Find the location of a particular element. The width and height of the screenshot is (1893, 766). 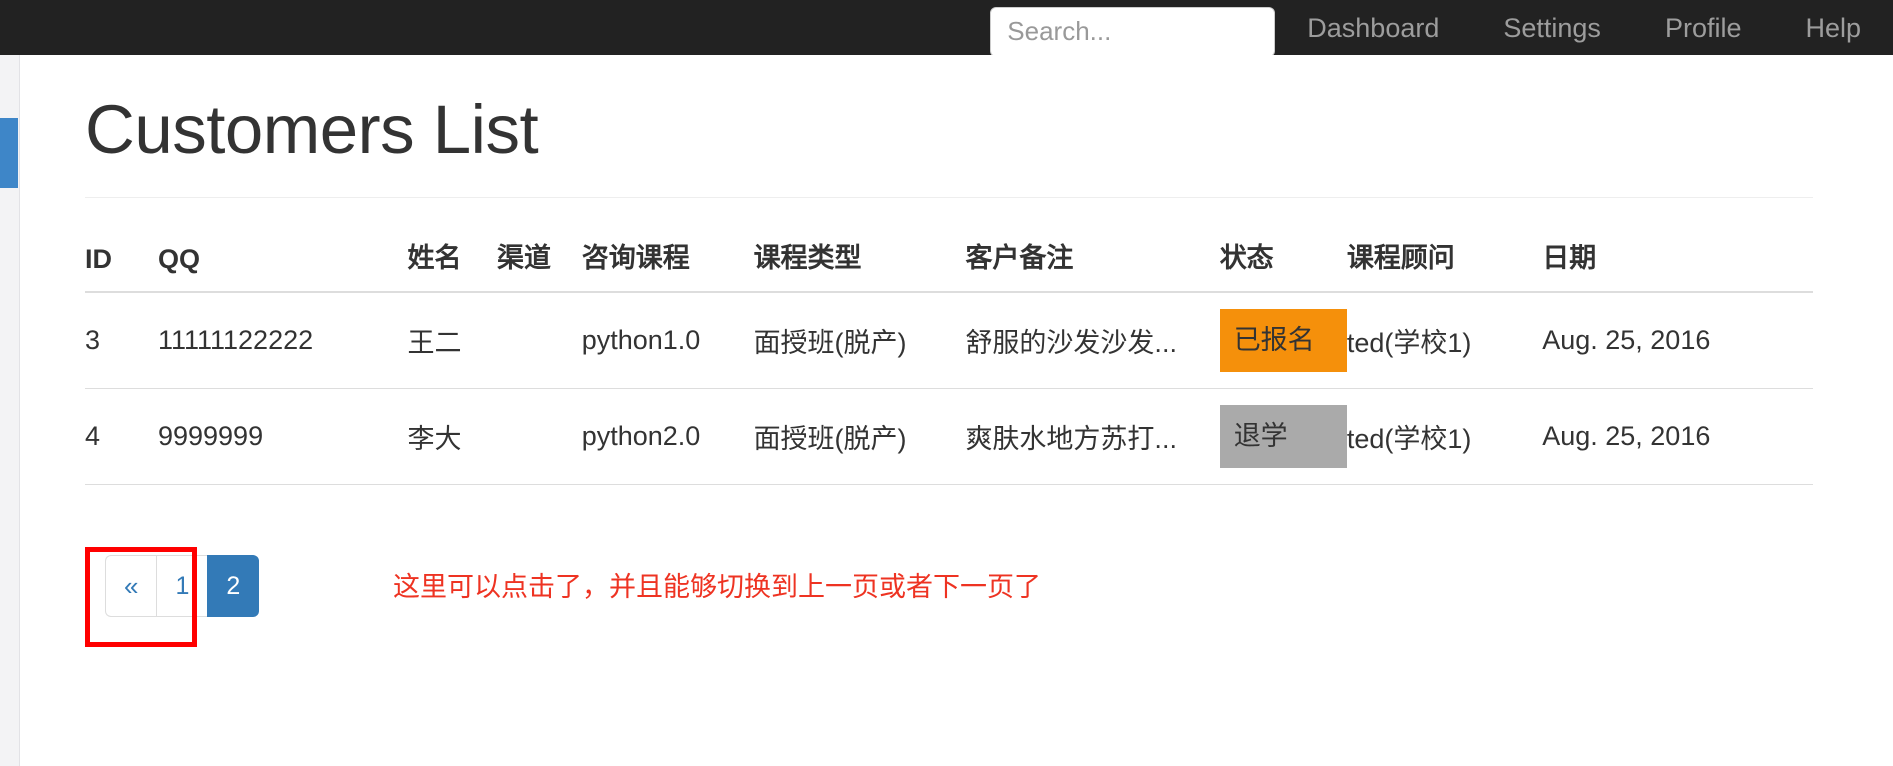

nav-link-profile: Profile is located at coordinates (1703, 28).